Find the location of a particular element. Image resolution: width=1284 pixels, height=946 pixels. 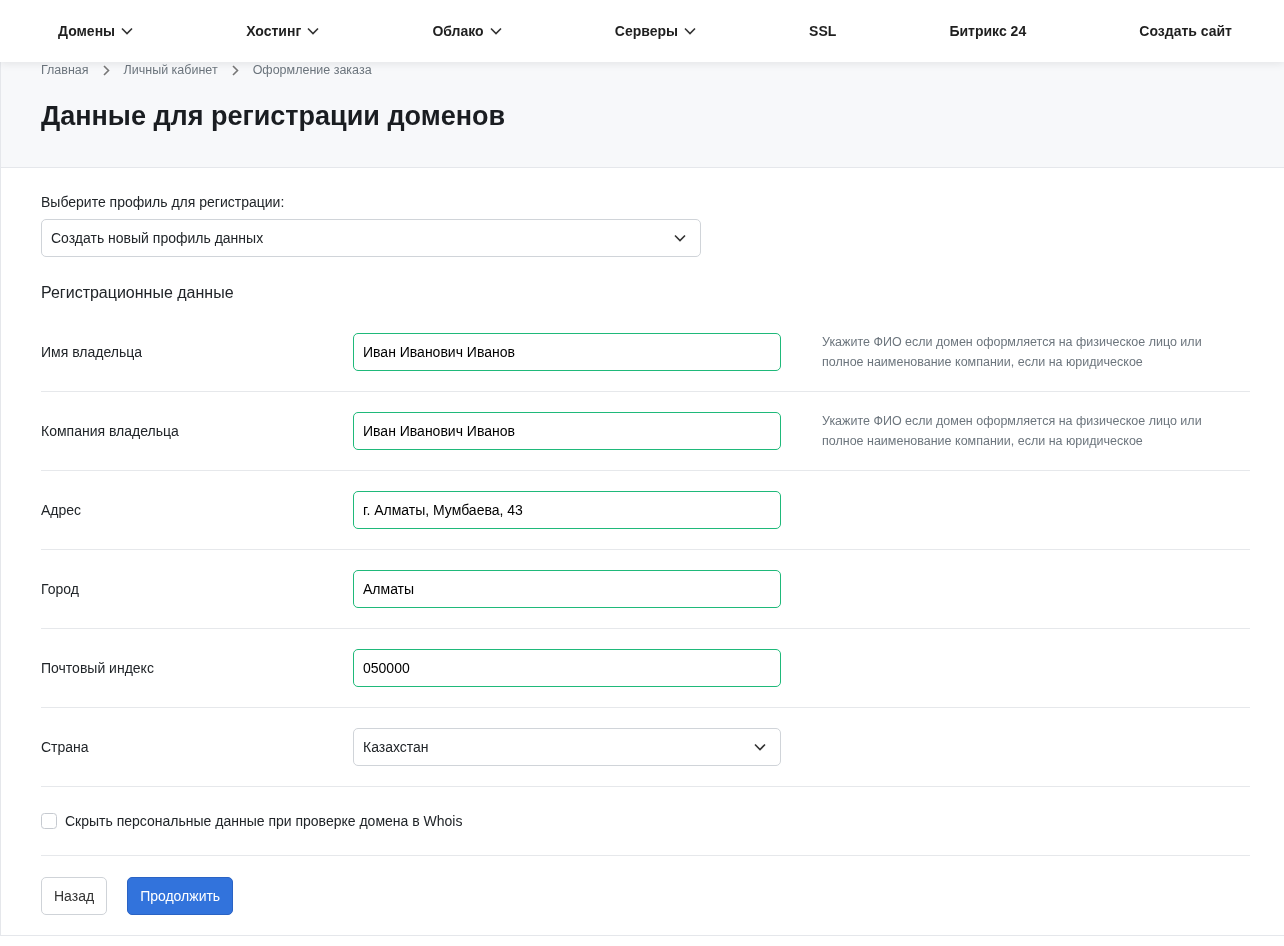

breadcrumb-link: Оформление заказа is located at coordinates (312, 70).